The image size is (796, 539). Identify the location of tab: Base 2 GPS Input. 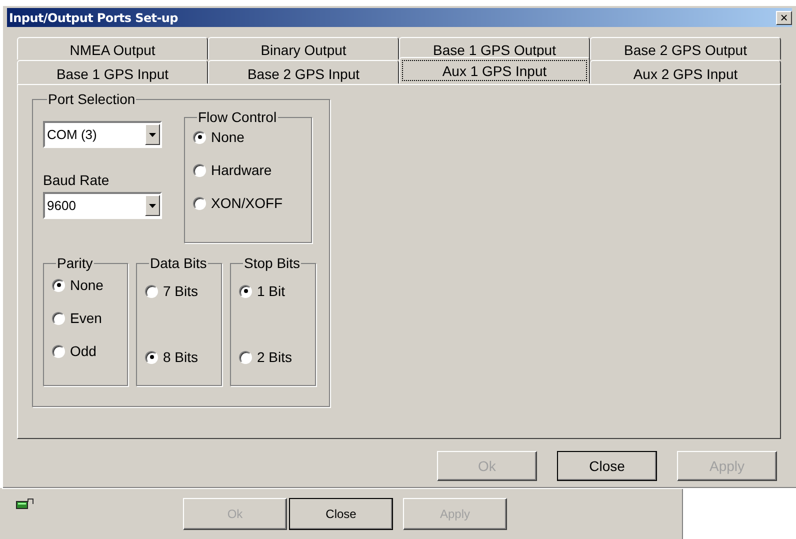
(303, 72).